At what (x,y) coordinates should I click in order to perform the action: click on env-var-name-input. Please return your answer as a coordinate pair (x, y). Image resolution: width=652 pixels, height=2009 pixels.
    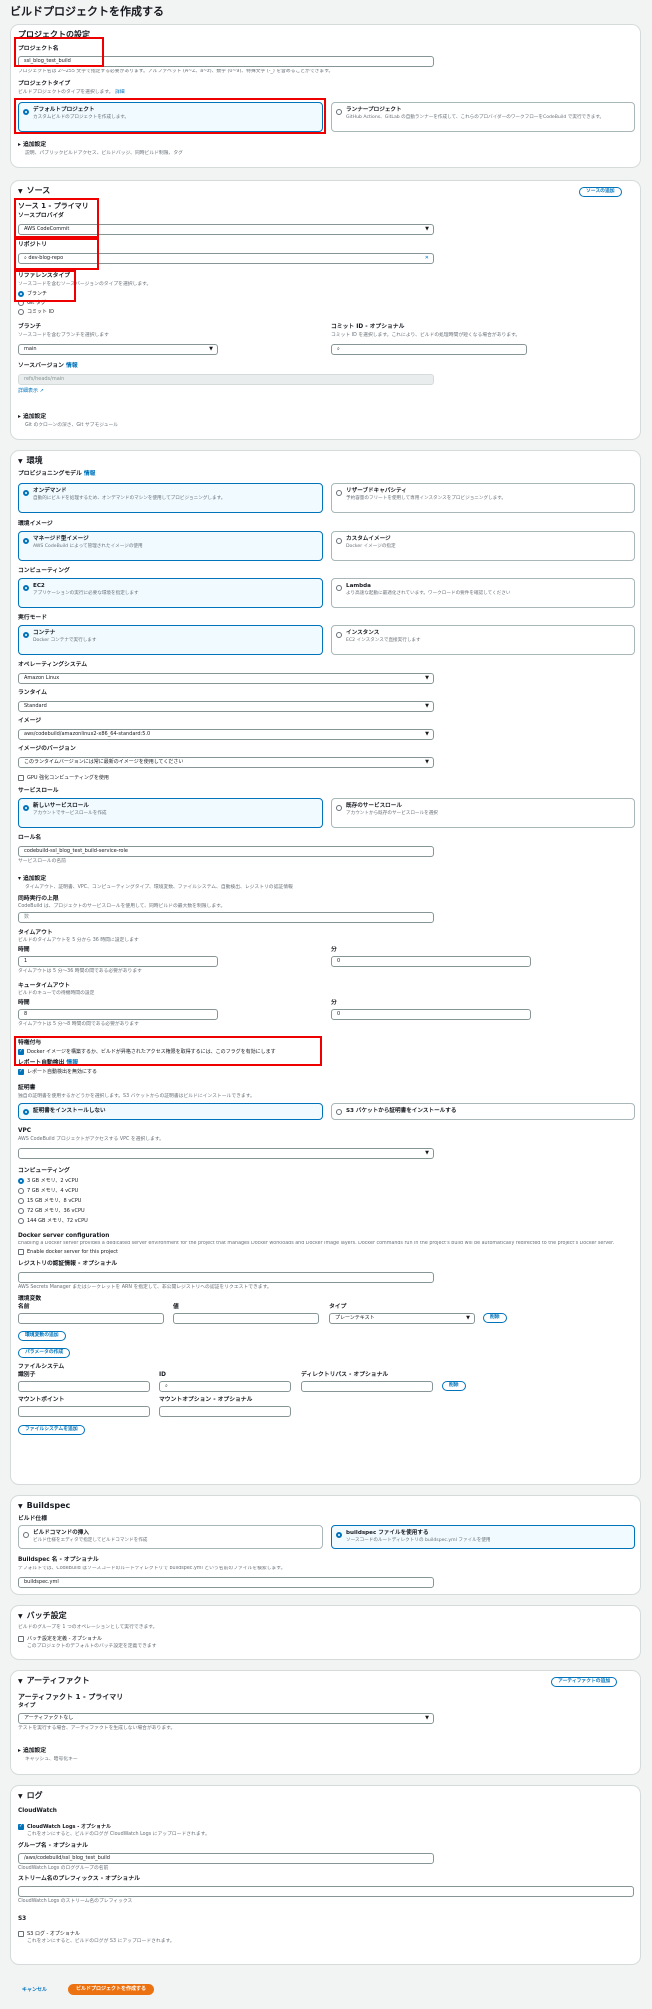
    Looking at the image, I should click on (91, 1318).